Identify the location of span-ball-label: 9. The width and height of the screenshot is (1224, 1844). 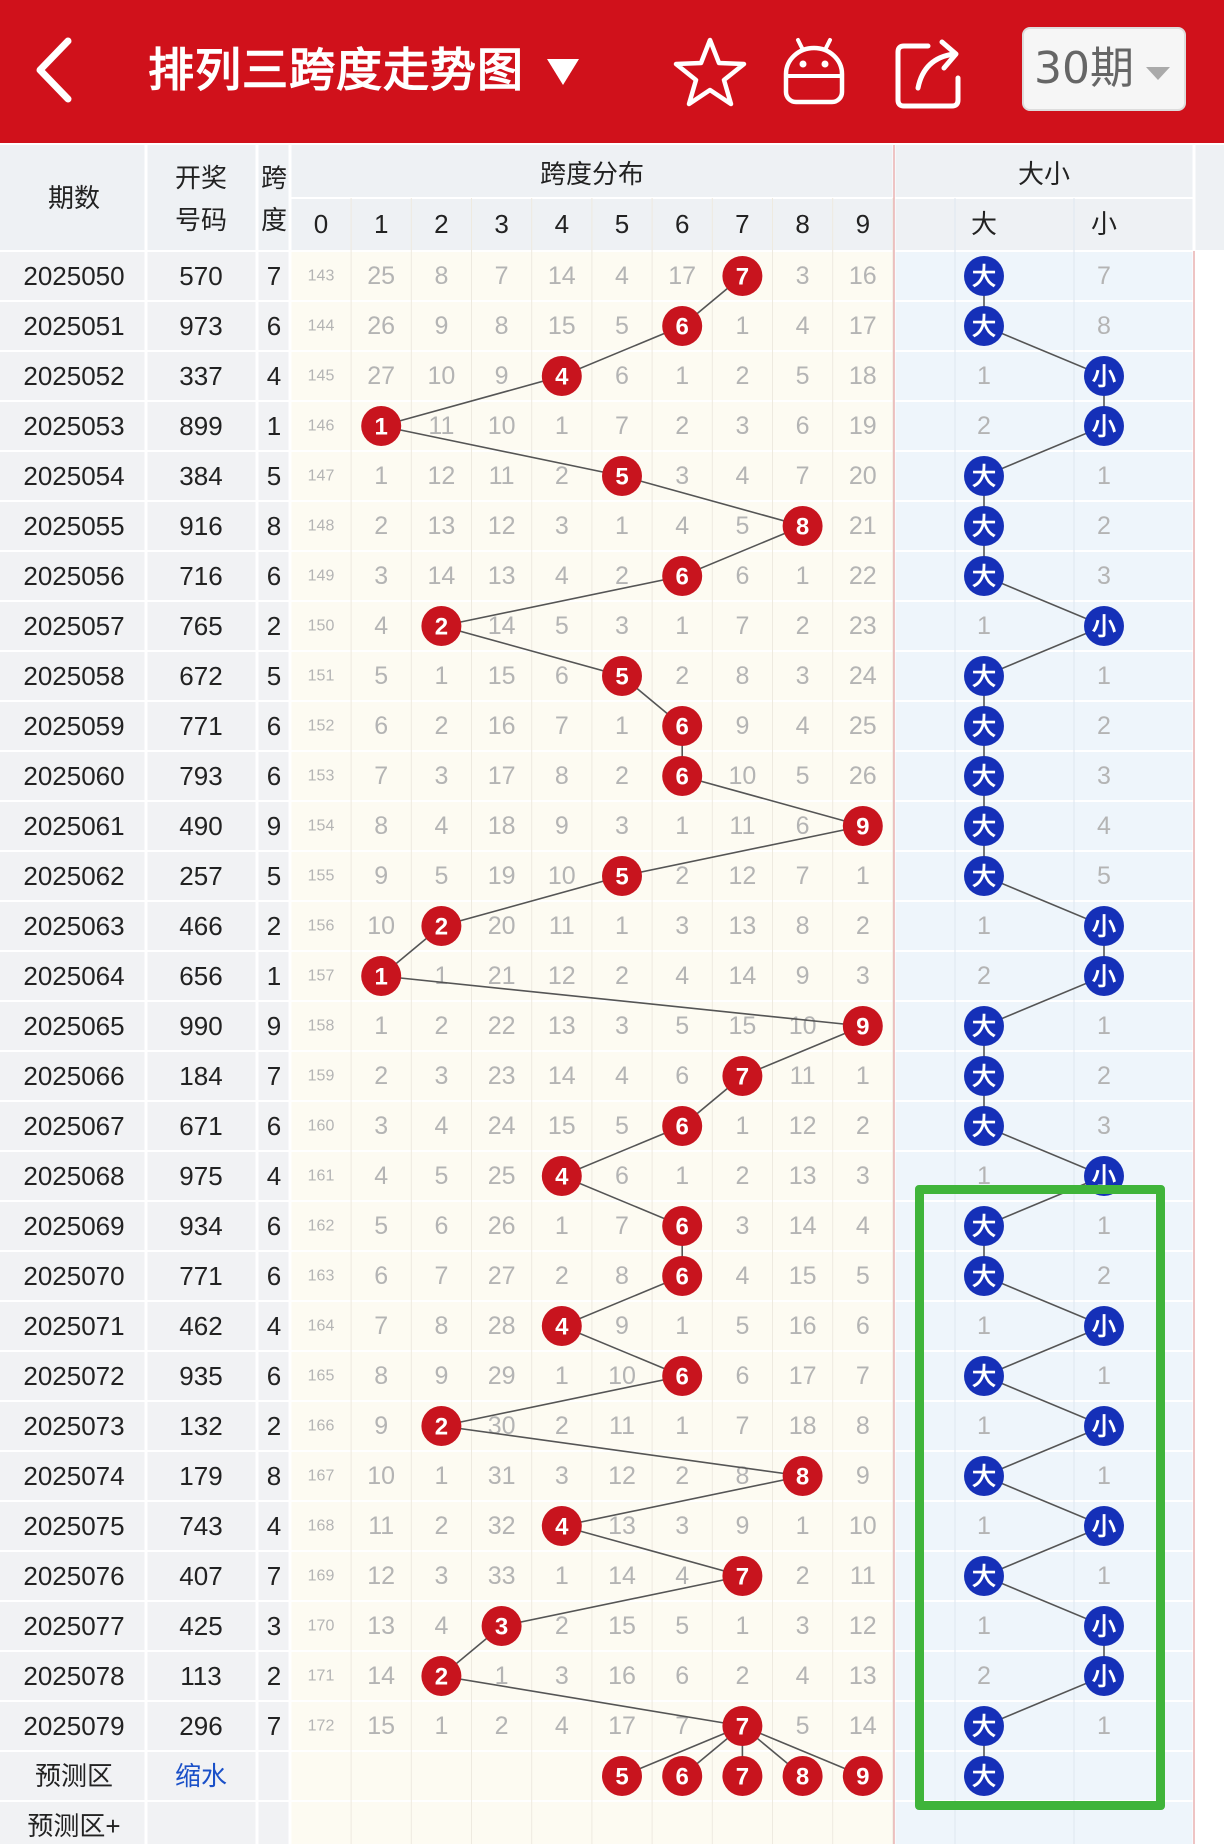
(862, 827).